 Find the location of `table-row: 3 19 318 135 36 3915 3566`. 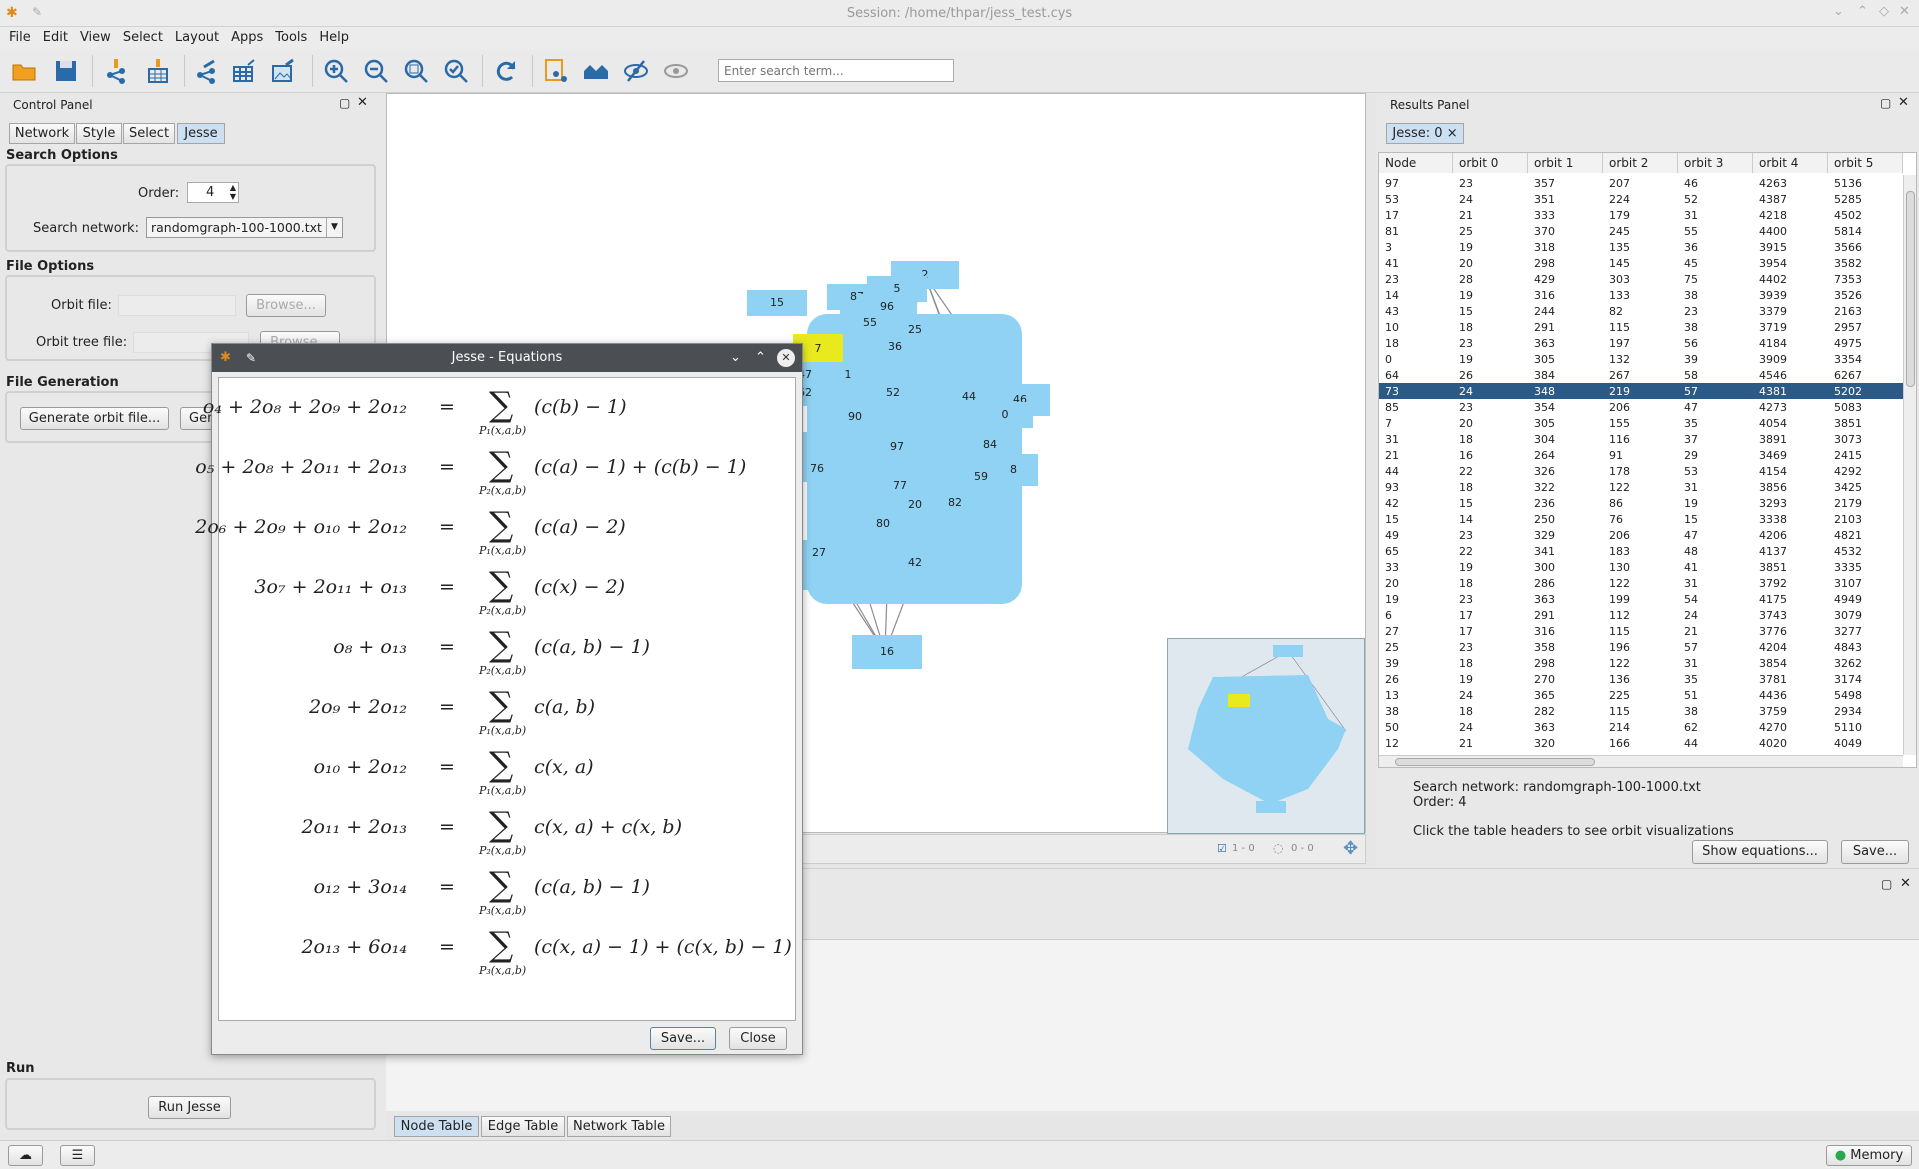

table-row: 3 19 318 135 36 3915 3566 is located at coordinates (1641, 247).